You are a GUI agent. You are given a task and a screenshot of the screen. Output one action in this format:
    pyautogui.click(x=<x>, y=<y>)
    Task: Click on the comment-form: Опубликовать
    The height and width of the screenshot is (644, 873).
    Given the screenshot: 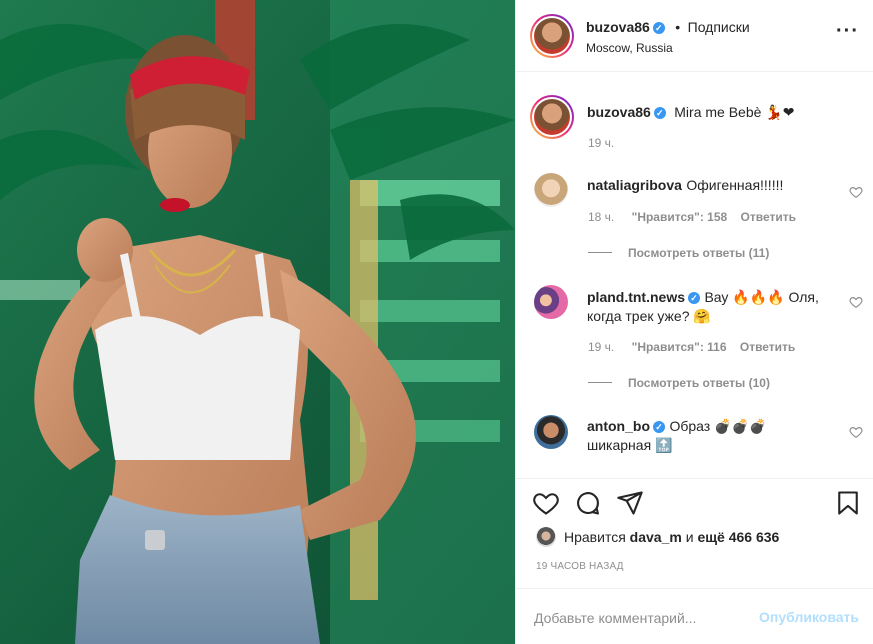 What is the action you would take?
    pyautogui.click(x=694, y=616)
    